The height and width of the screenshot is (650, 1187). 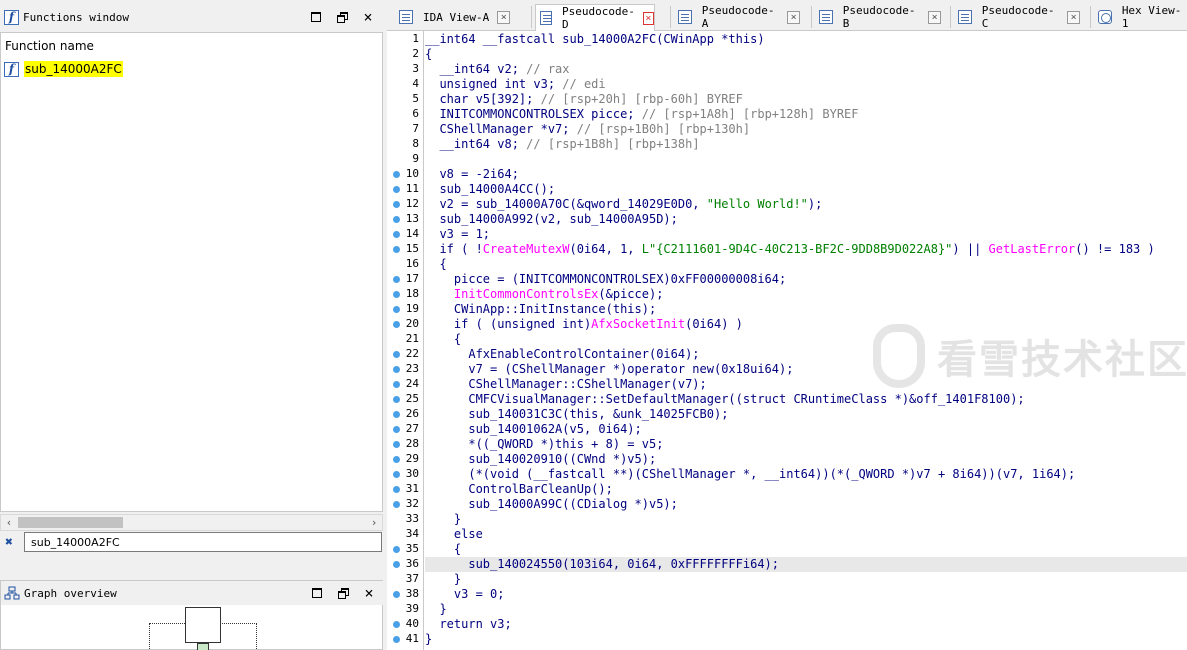 I want to click on code-line: sub_140020910((CWnd *)v5);, so click(x=806, y=459).